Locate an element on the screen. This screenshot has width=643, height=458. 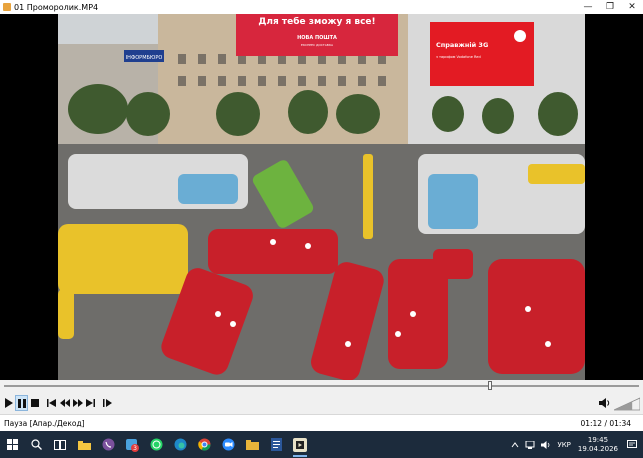
tray-volume is located at coordinates (546, 444).